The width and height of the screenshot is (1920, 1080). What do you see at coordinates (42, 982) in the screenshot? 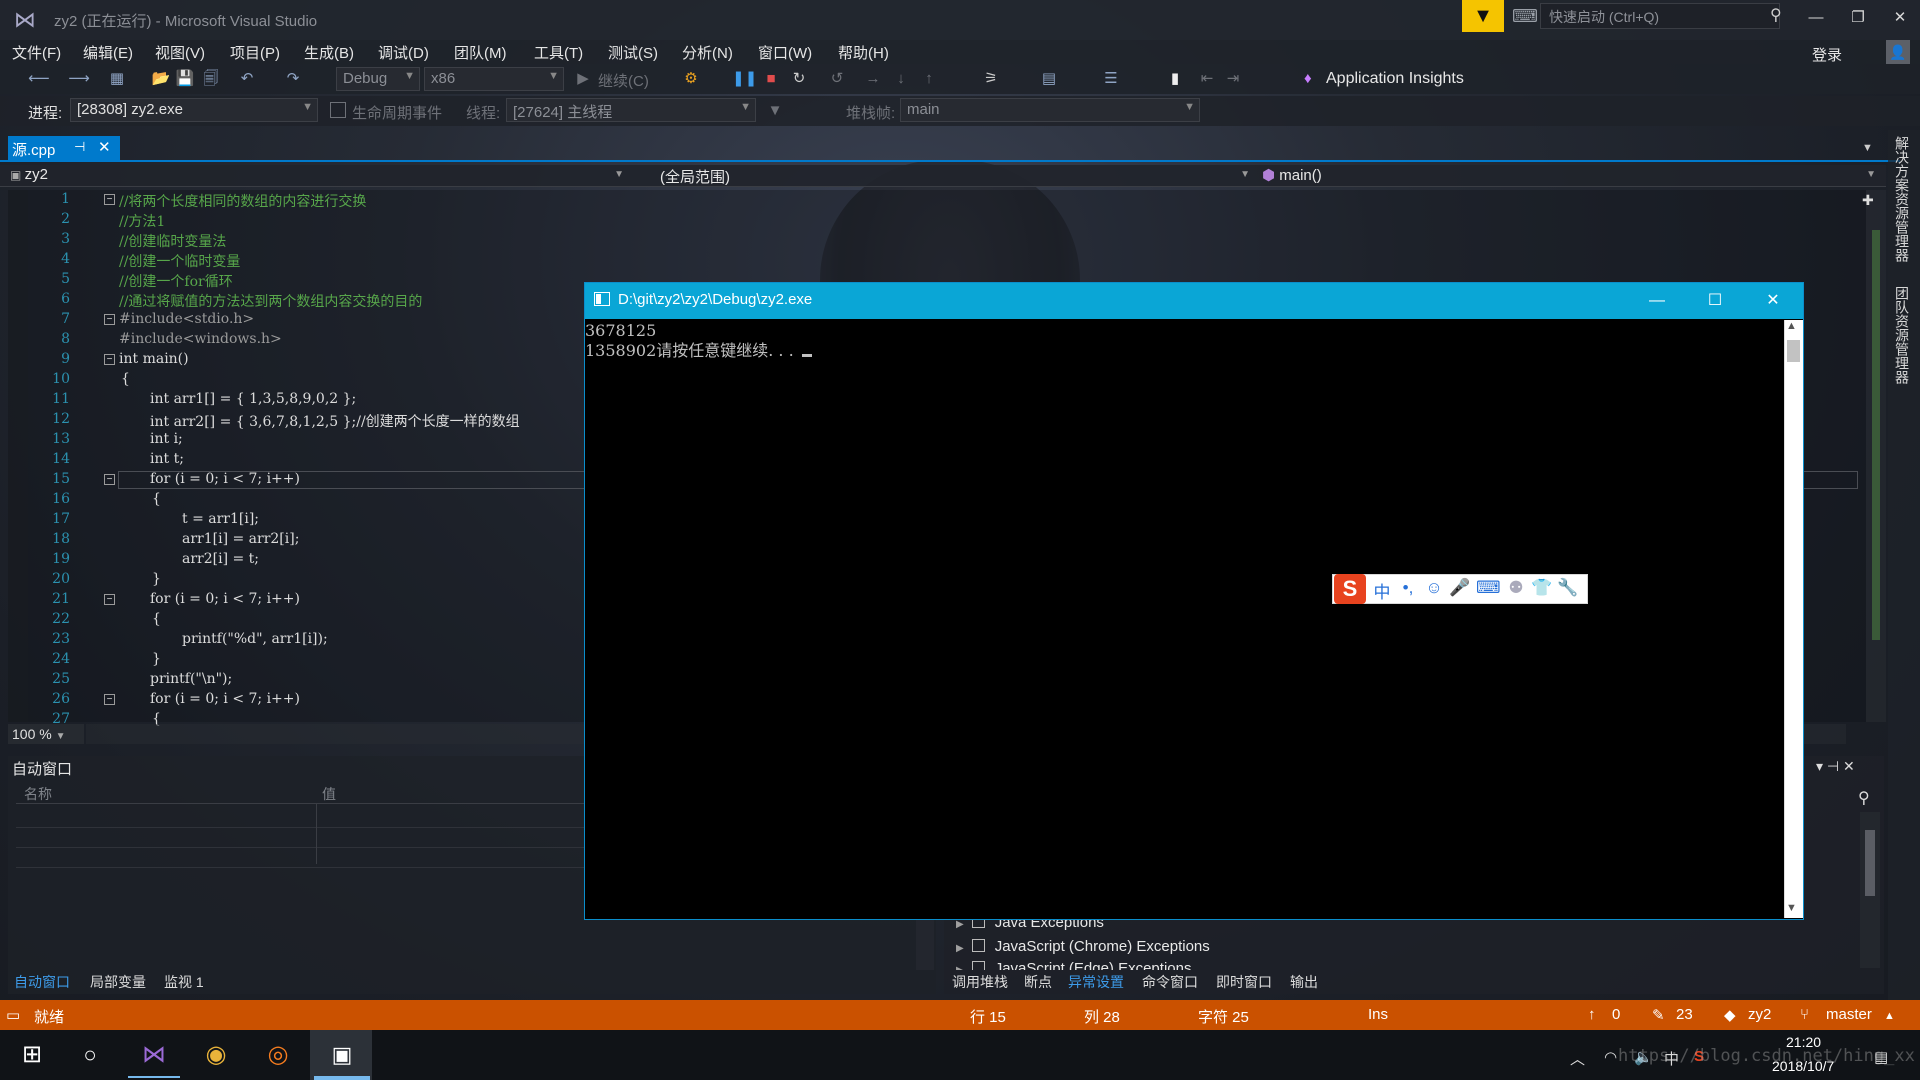
I see `tab-autos: 自动窗口` at bounding box center [42, 982].